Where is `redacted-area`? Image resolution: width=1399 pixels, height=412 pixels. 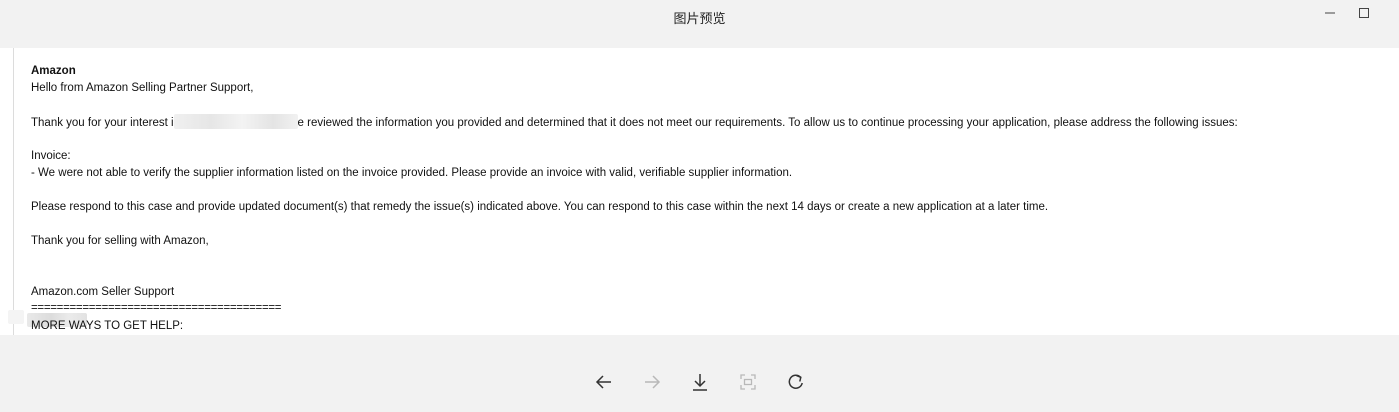 redacted-area is located at coordinates (16, 317).